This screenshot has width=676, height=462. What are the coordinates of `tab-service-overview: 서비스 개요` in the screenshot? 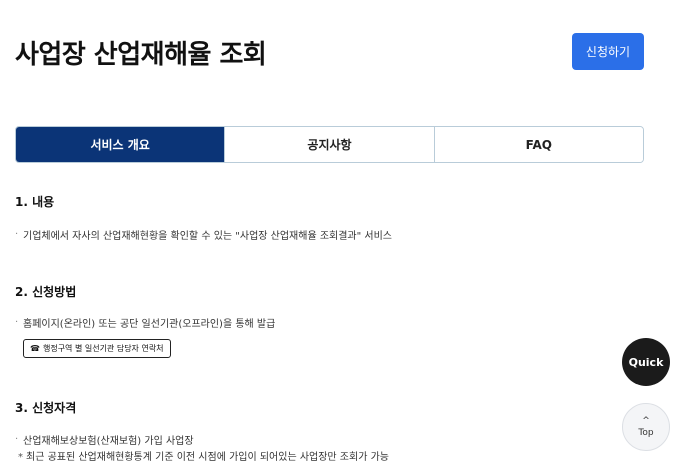 It's located at (120, 144).